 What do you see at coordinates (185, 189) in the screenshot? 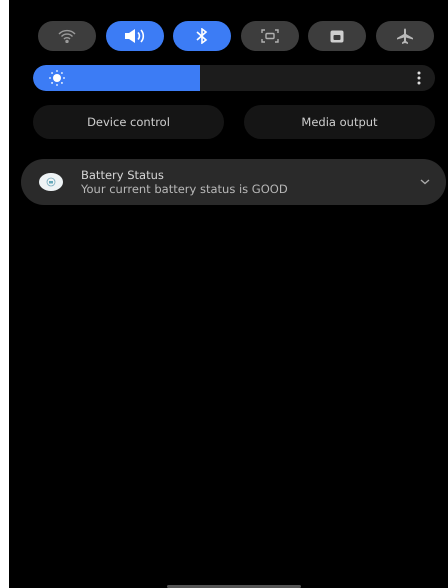
I see `notification-text: Your current battery status is GOOD` at bounding box center [185, 189].